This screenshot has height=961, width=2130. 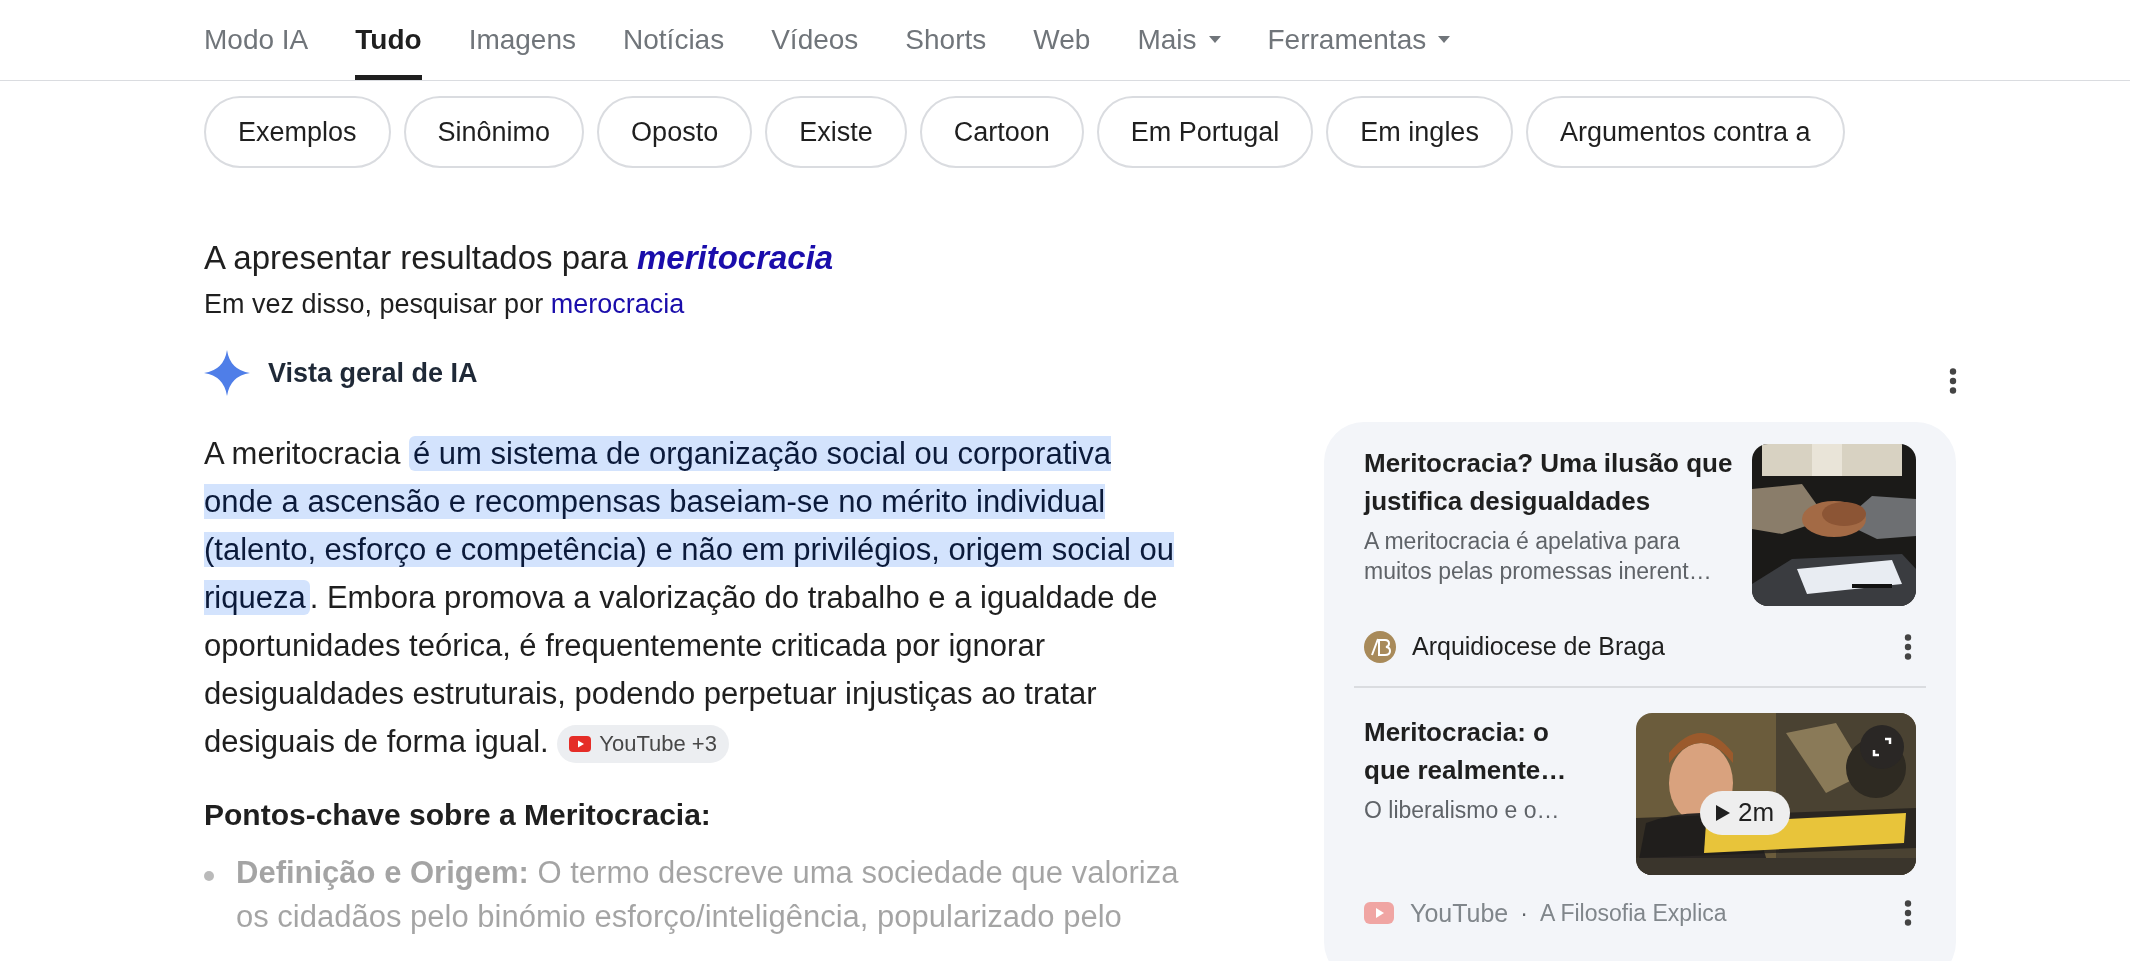 What do you see at coordinates (1685, 132) in the screenshot?
I see `suggestion-chip: Argumentos contra a` at bounding box center [1685, 132].